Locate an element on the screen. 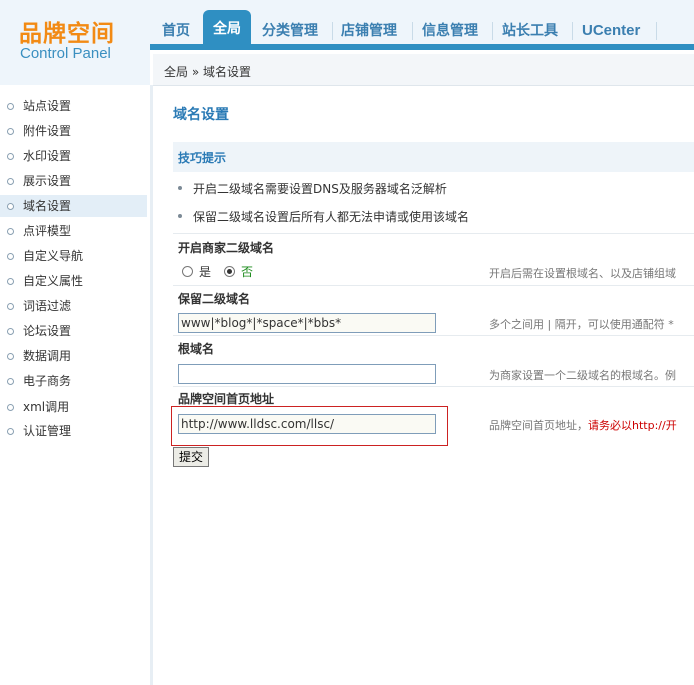  subdomain-field-title: 开启商家二级域名 is located at coordinates (226, 248).